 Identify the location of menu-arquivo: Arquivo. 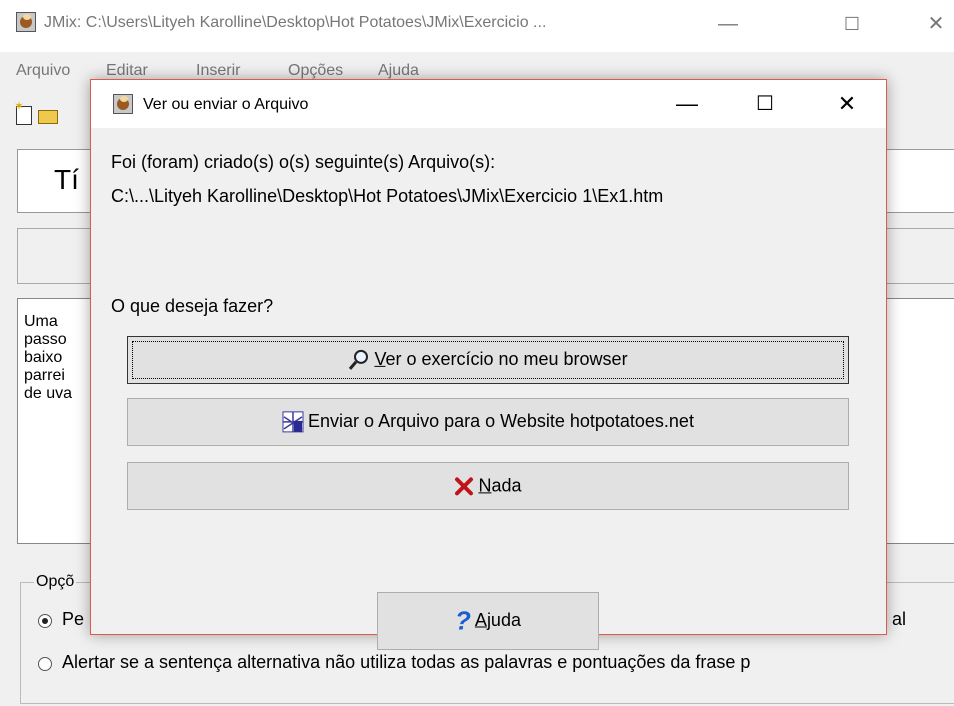
(43, 71).